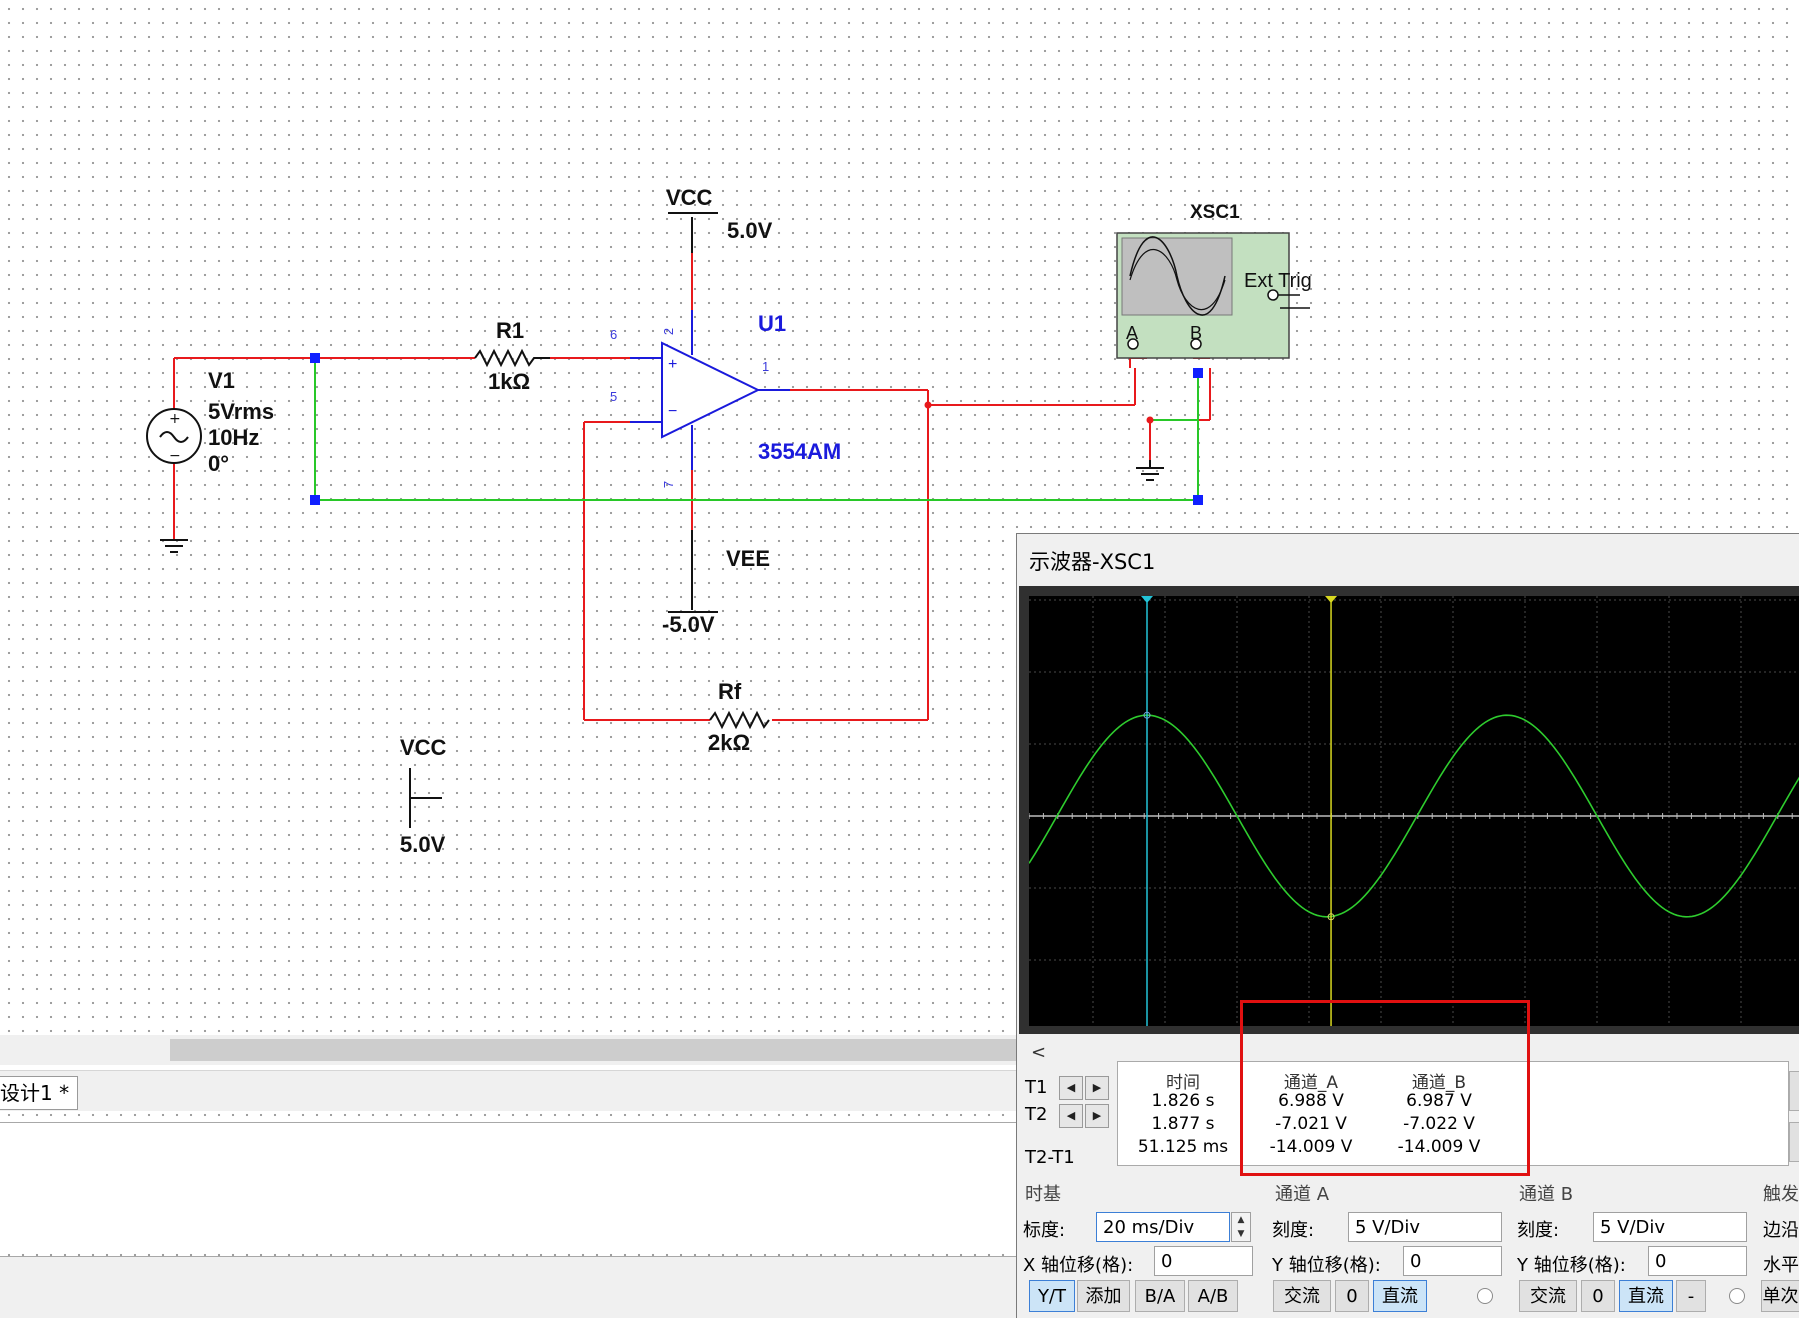  Describe the element at coordinates (1044, 1230) in the screenshot. I see `timebase-scale-label: 标度:` at that location.